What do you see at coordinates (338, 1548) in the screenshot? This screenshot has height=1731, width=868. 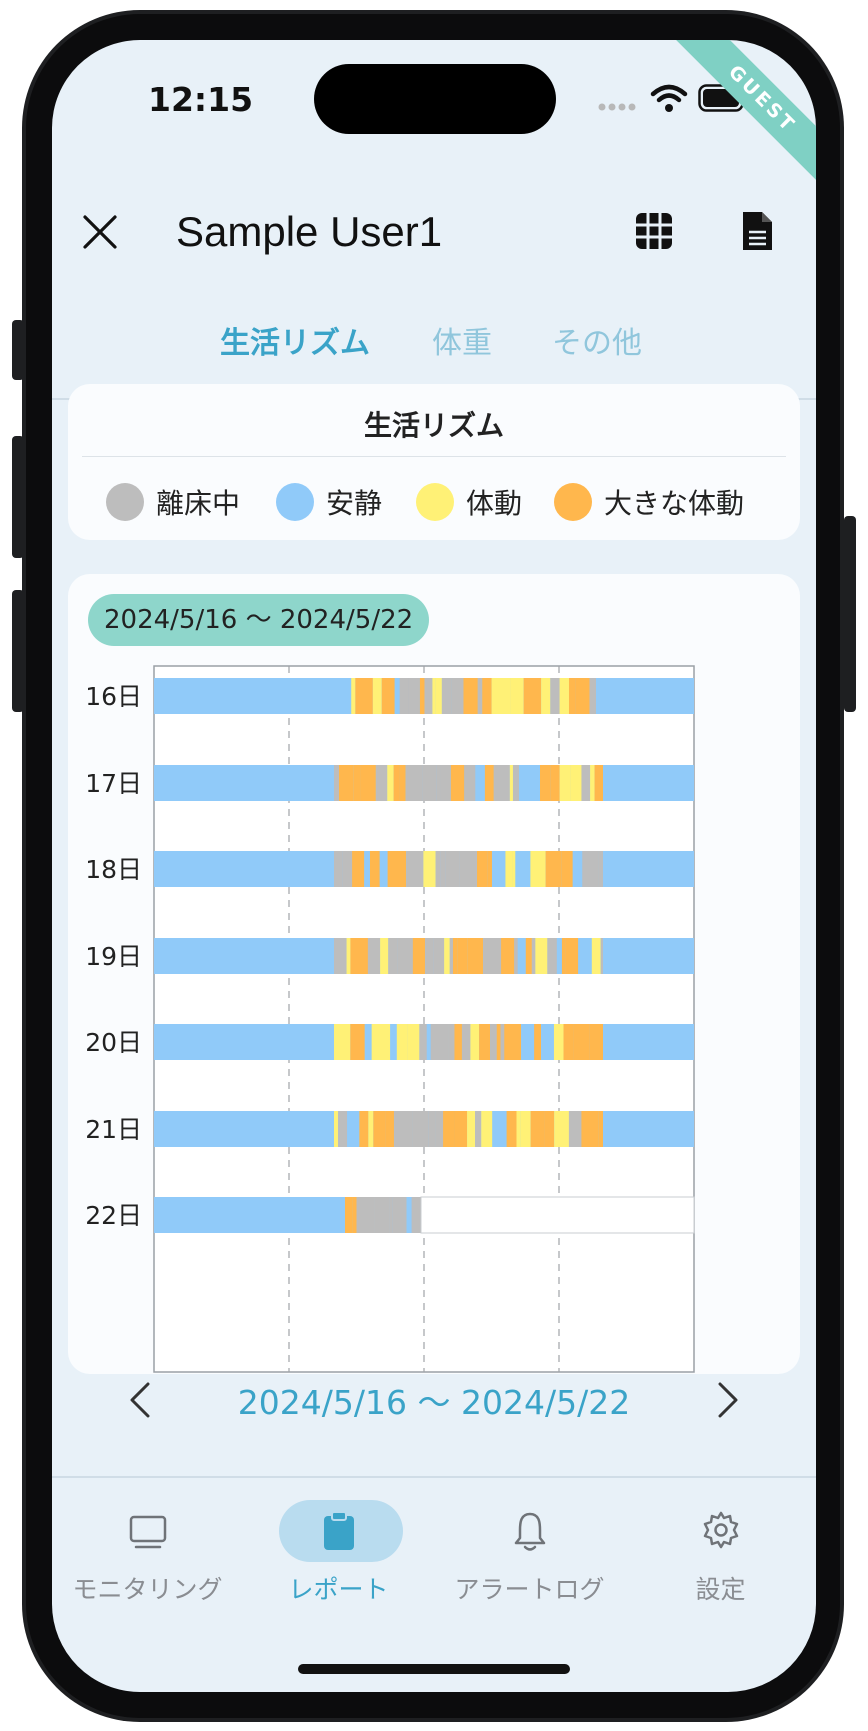 I see `nav-report: レポート` at bounding box center [338, 1548].